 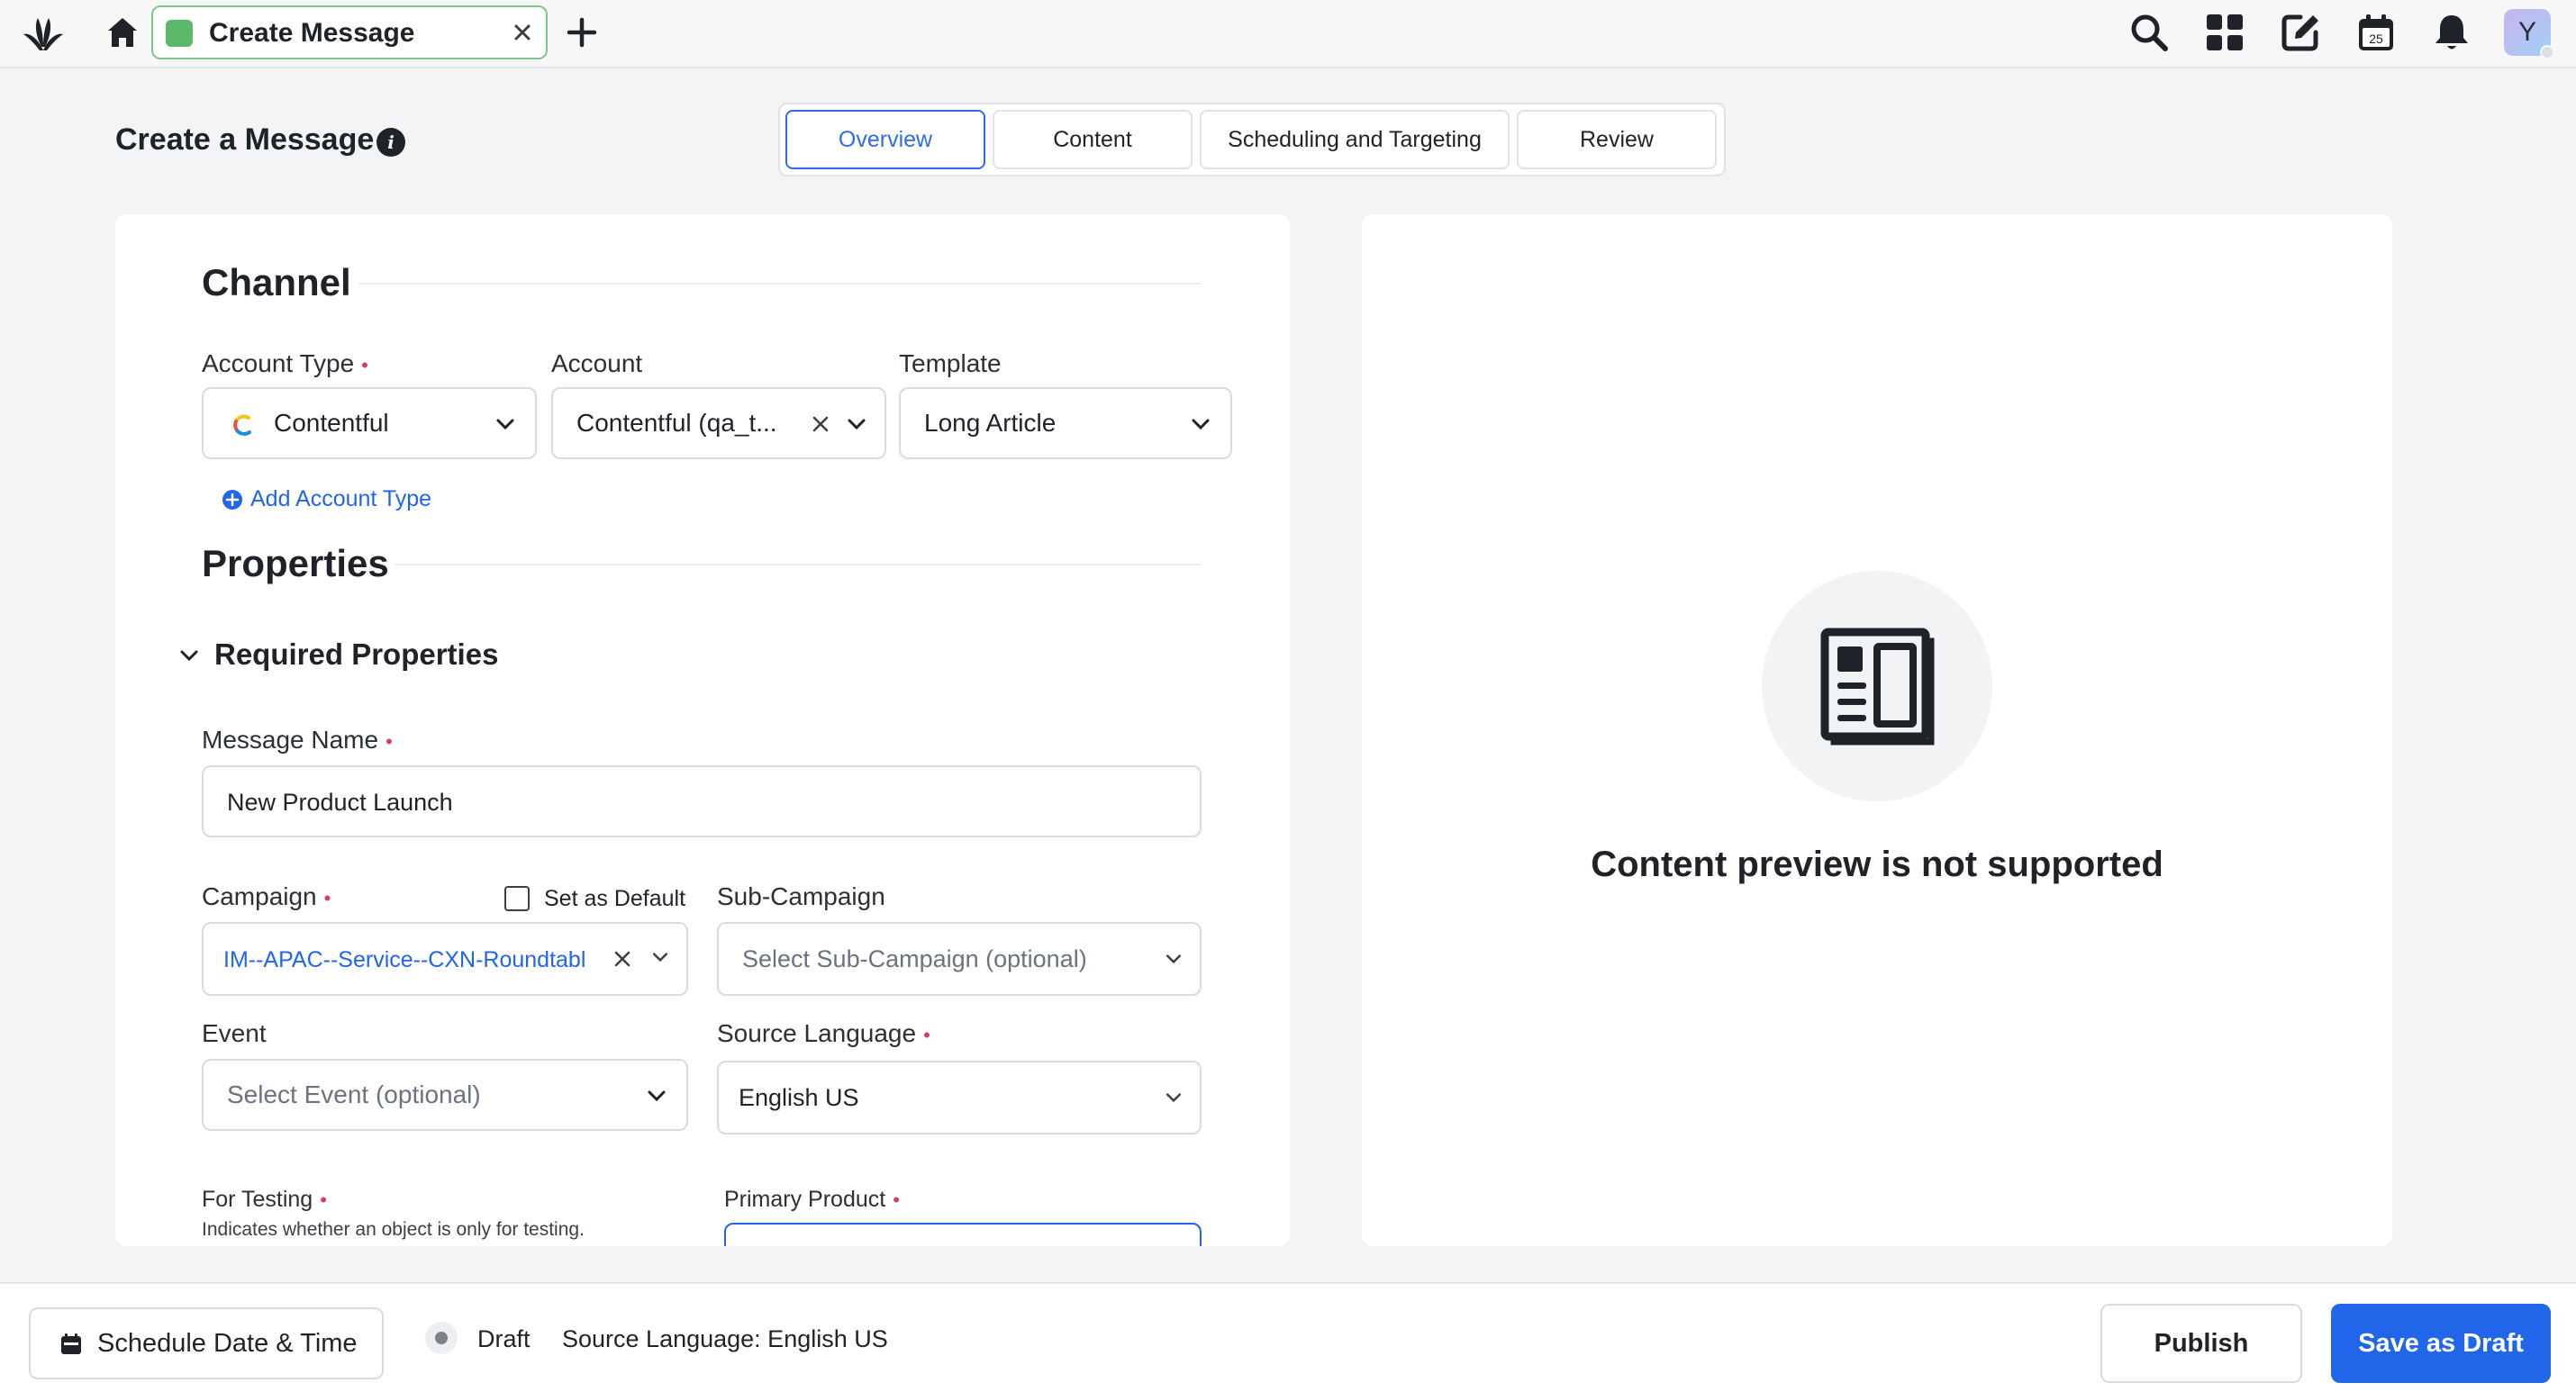 I want to click on event-label: Event, so click(x=235, y=1033).